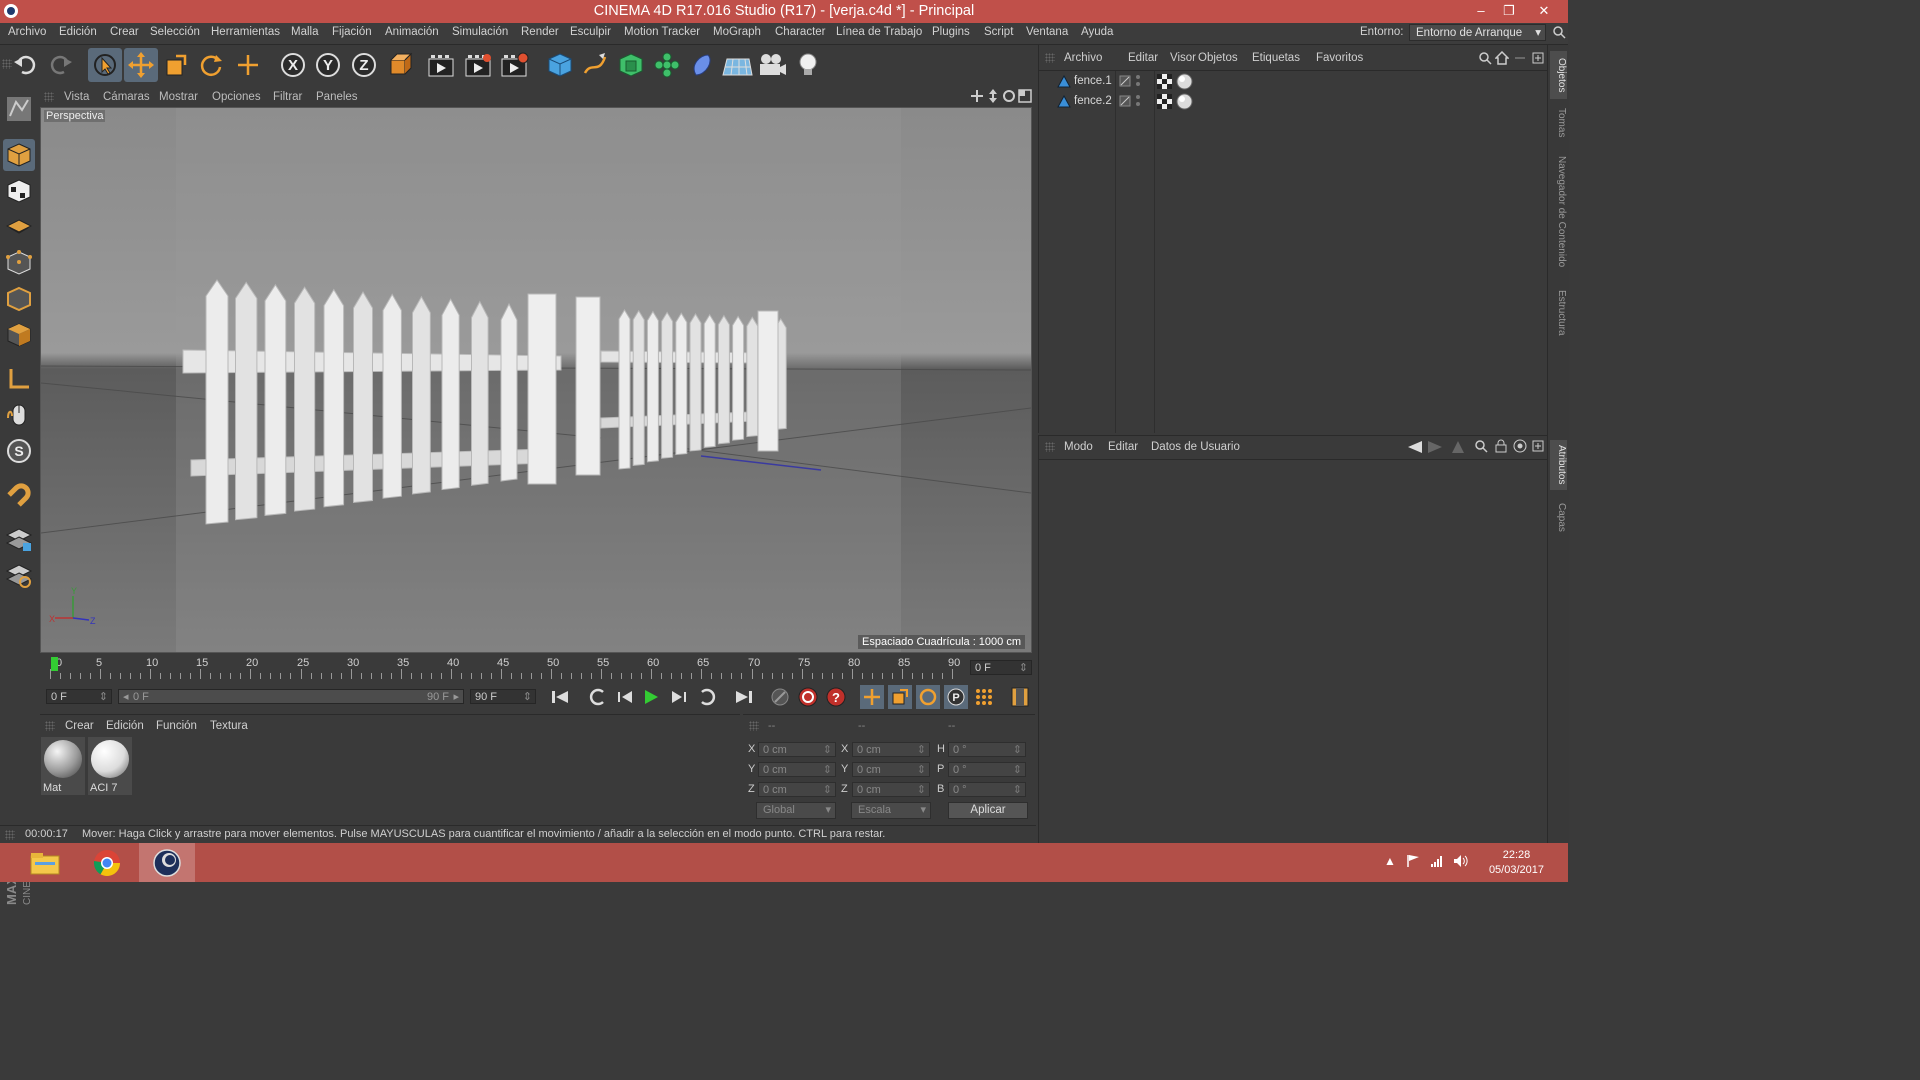  I want to click on start-frame-field: 0 F ⇕, so click(79, 696).